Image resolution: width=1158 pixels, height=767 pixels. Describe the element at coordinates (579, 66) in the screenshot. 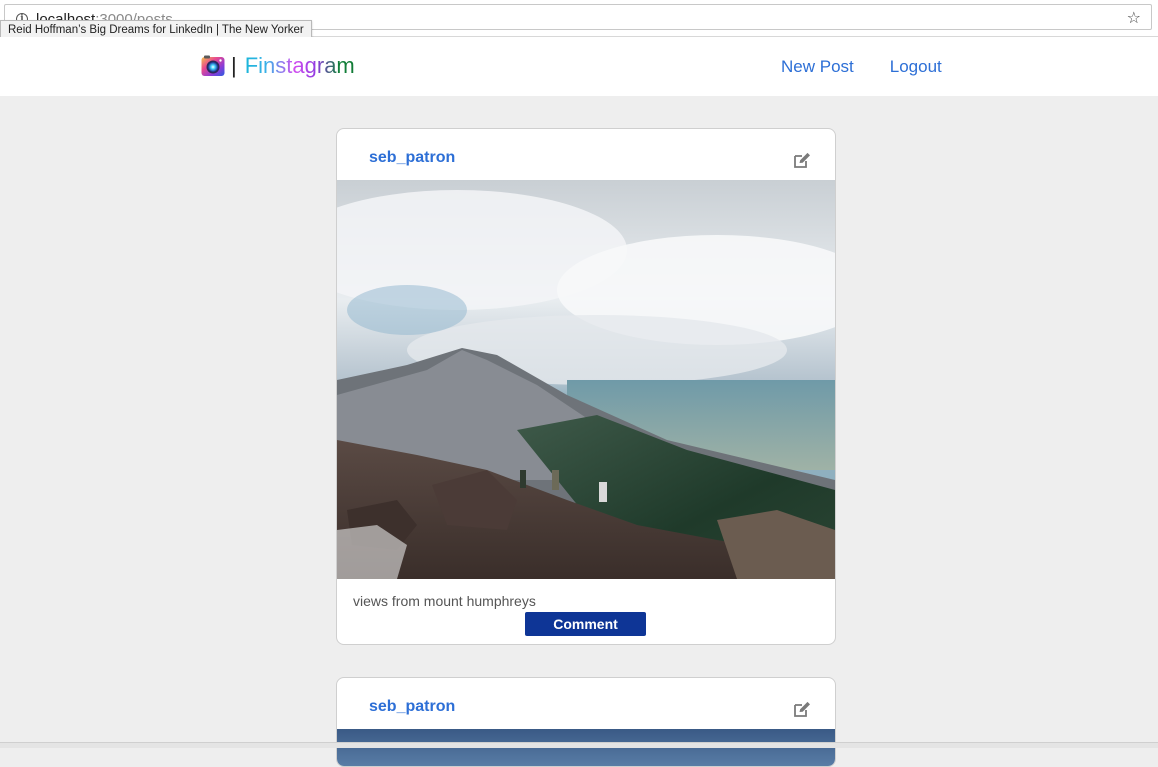

I see `navbar: | Finstagram New Post Logout` at that location.